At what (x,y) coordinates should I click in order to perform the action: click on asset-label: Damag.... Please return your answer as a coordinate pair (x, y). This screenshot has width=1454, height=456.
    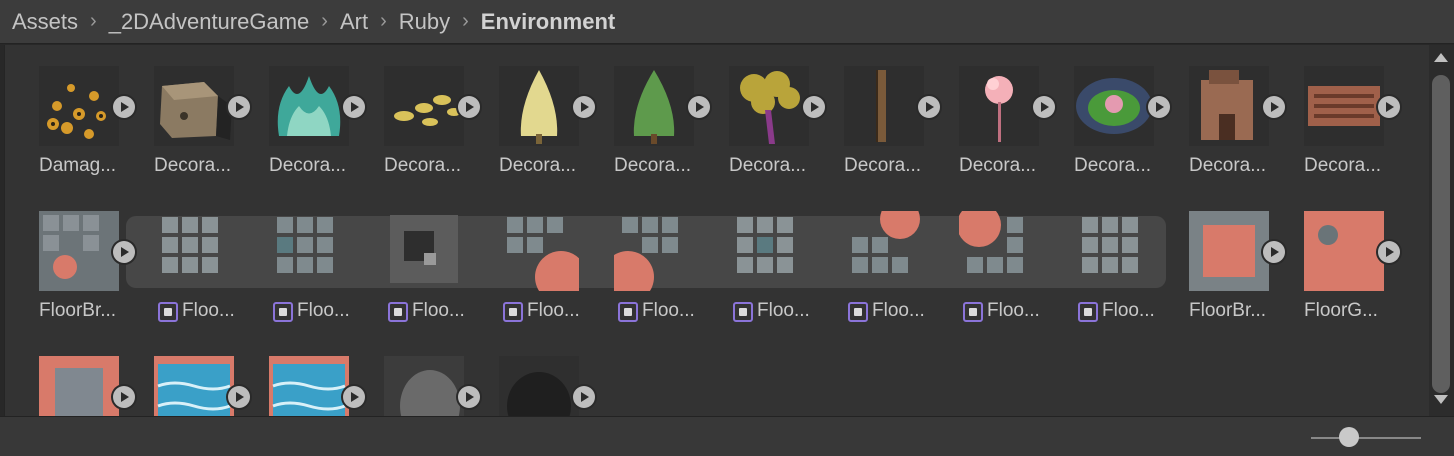
    Looking at the image, I should click on (78, 165).